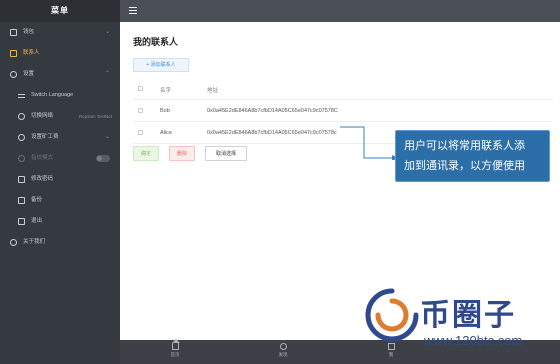  Describe the element at coordinates (468, 315) in the screenshot. I see `watermark-text: 币圈子` at that location.